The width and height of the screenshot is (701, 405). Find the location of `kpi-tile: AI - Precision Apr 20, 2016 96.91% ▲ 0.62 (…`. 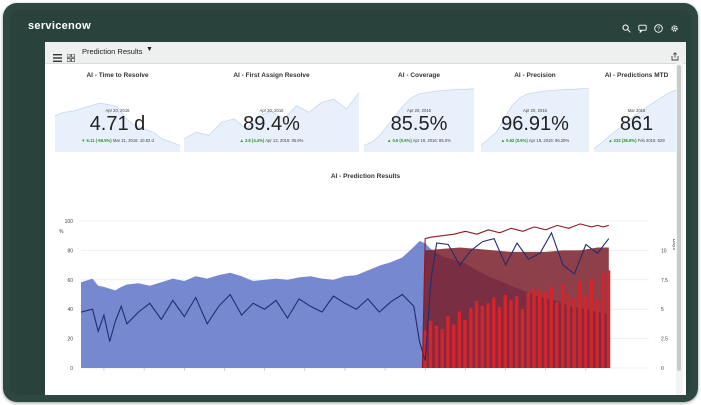

kpi-tile: AI - Precision Apr 20, 2016 96.91% ▲ 0.62 (… is located at coordinates (535, 113).